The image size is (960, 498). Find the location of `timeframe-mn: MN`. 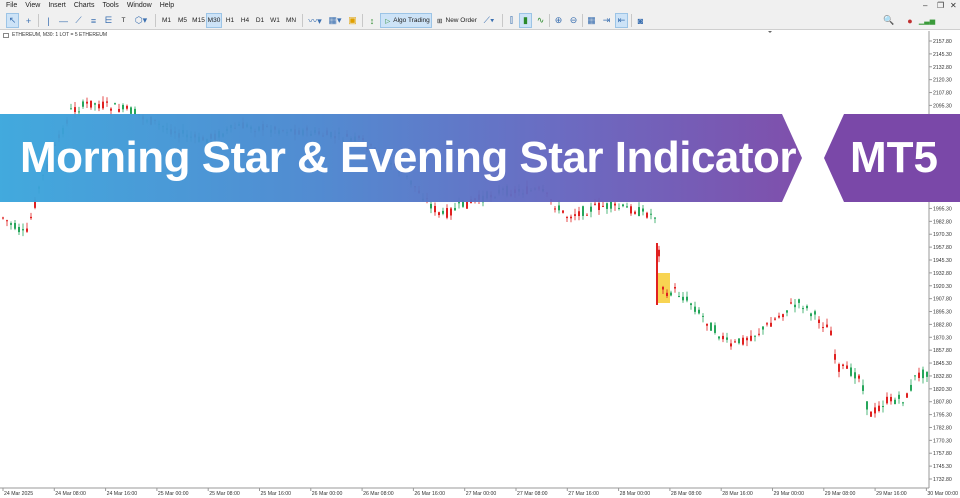

timeframe-mn: MN is located at coordinates (291, 20).